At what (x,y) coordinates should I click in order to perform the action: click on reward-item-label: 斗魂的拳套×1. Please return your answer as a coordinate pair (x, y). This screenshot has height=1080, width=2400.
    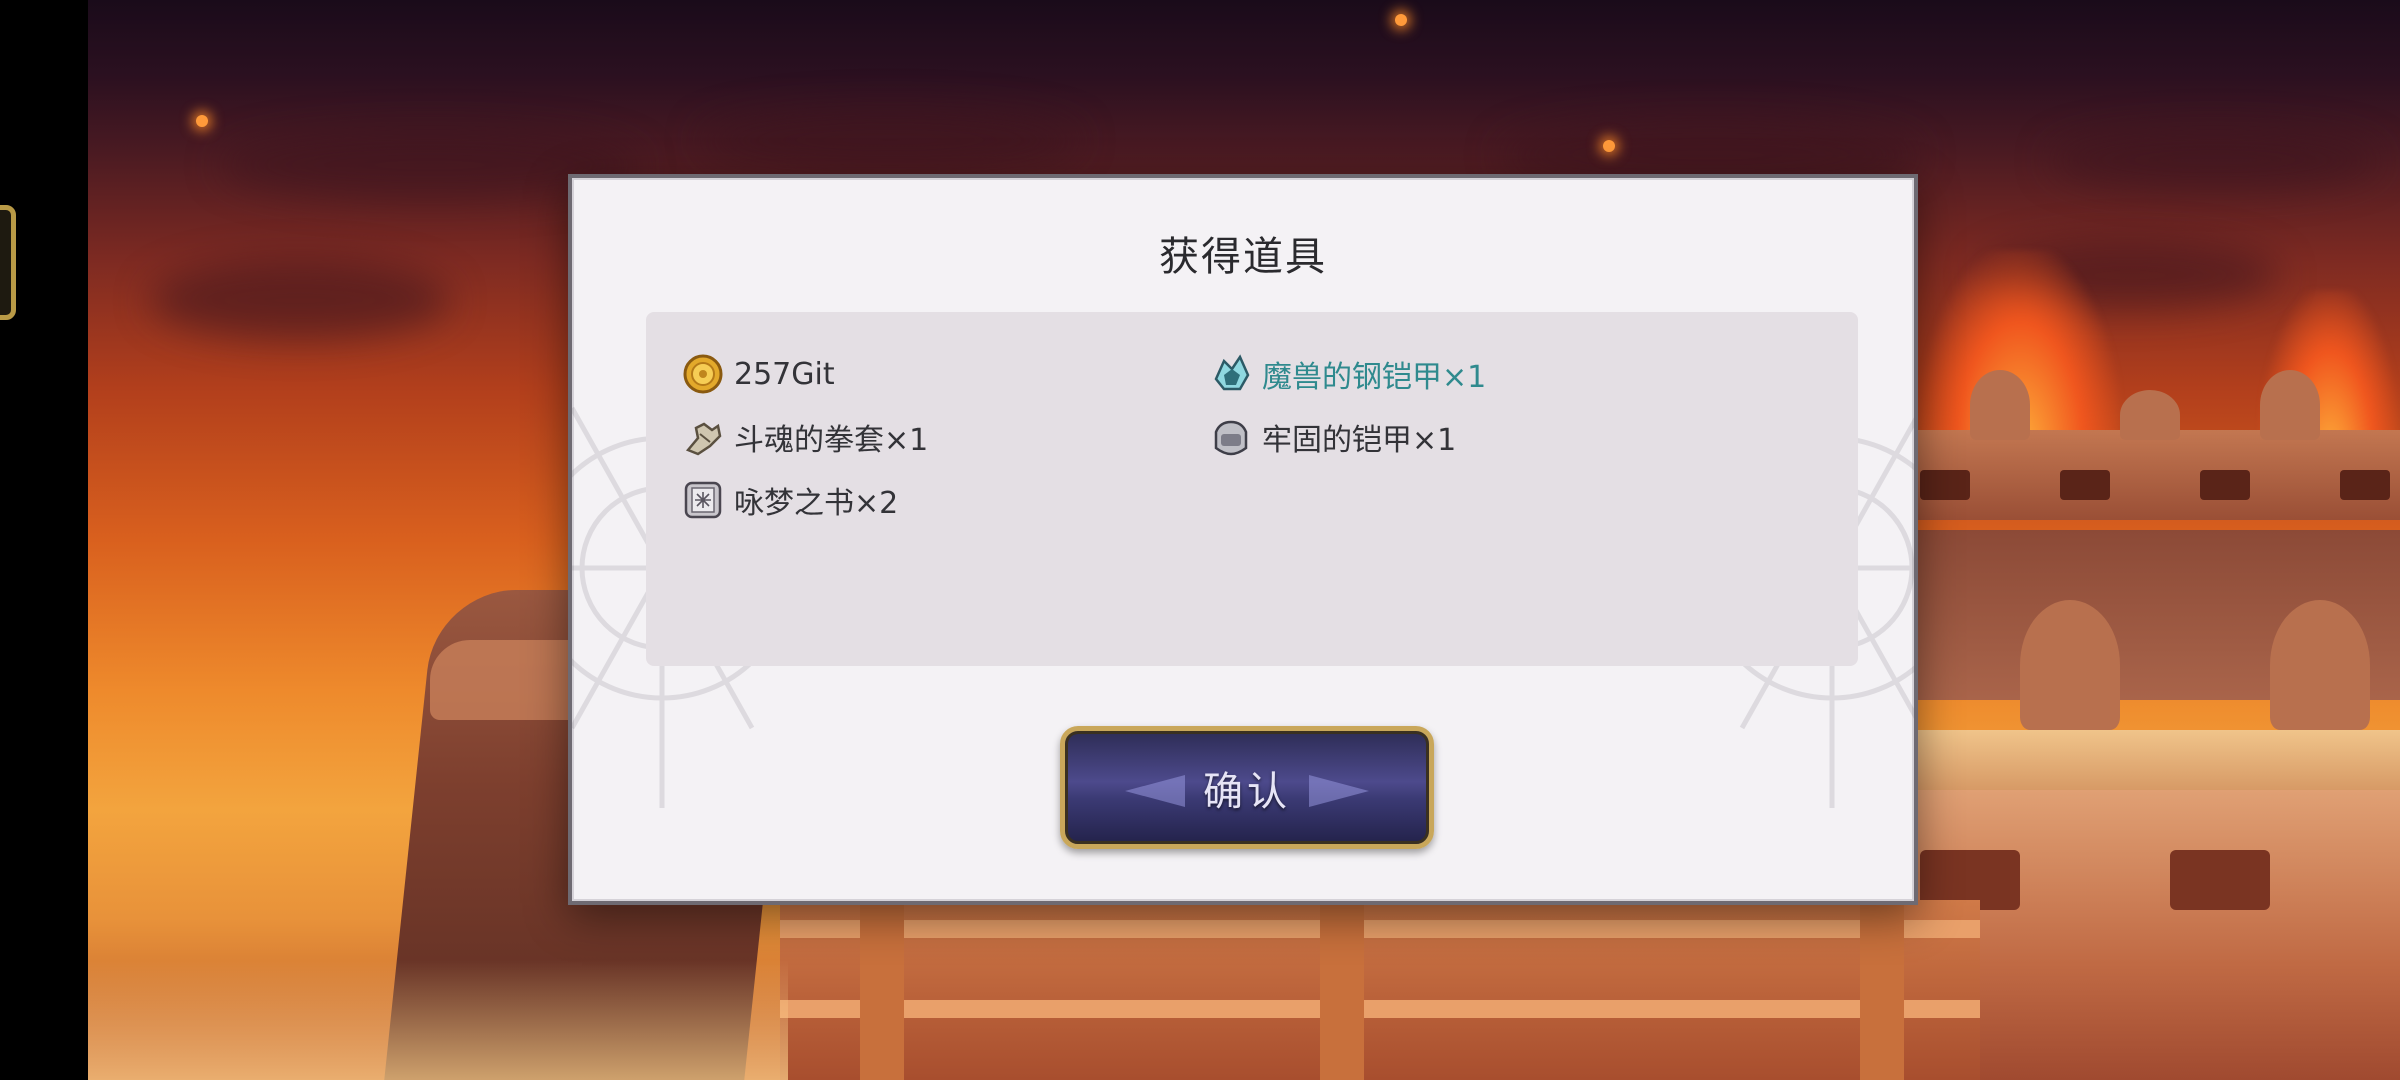
    Looking at the image, I should click on (831, 440).